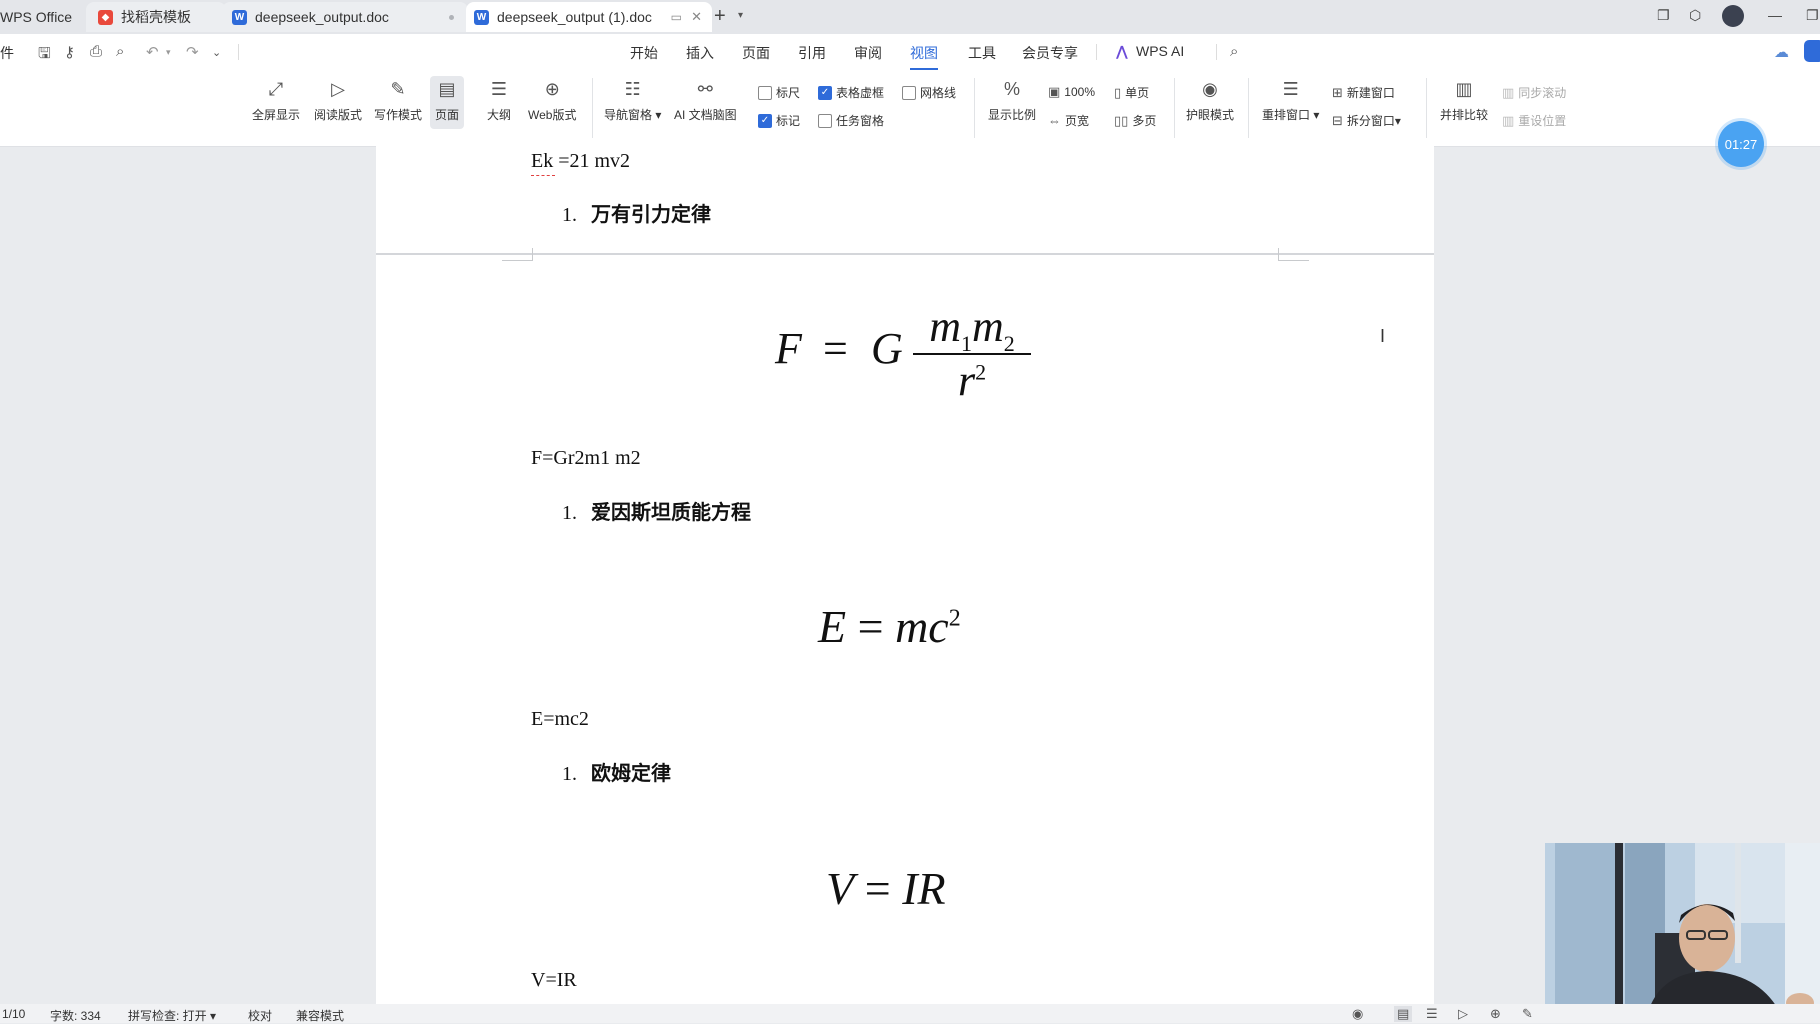 The height and width of the screenshot is (1024, 1820). I want to click on recording-timer: 01:27, so click(1741, 144).